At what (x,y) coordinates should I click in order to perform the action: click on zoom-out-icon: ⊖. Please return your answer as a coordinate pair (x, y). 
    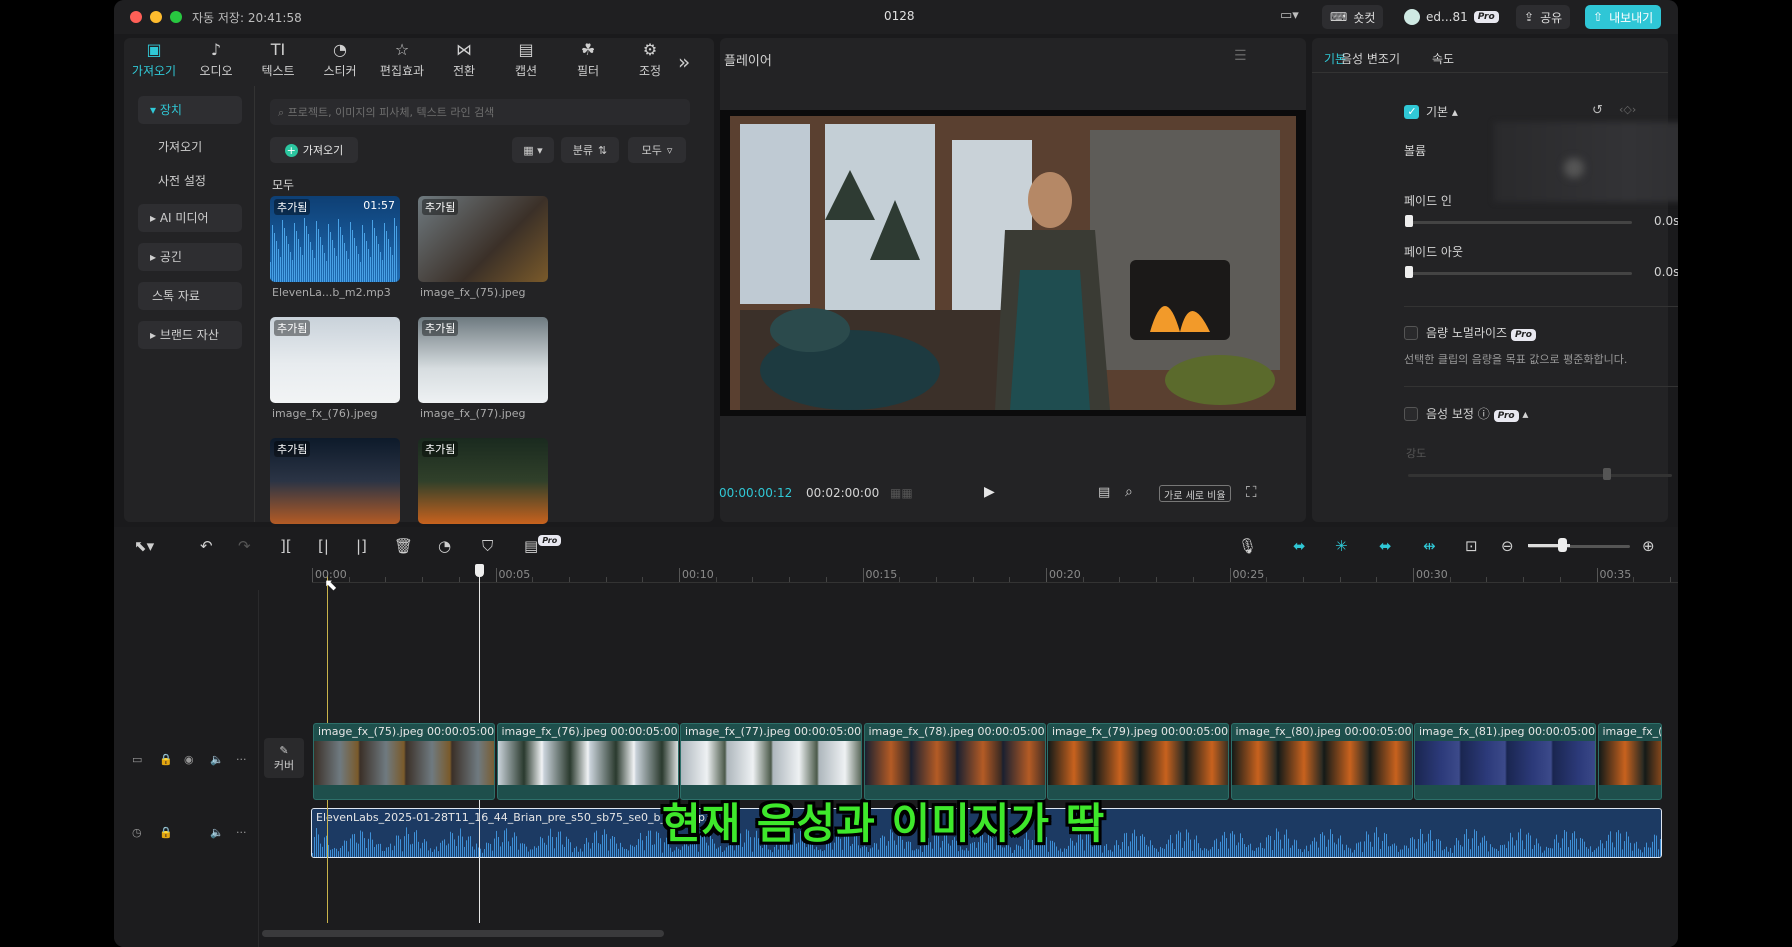
    Looking at the image, I should click on (1507, 546).